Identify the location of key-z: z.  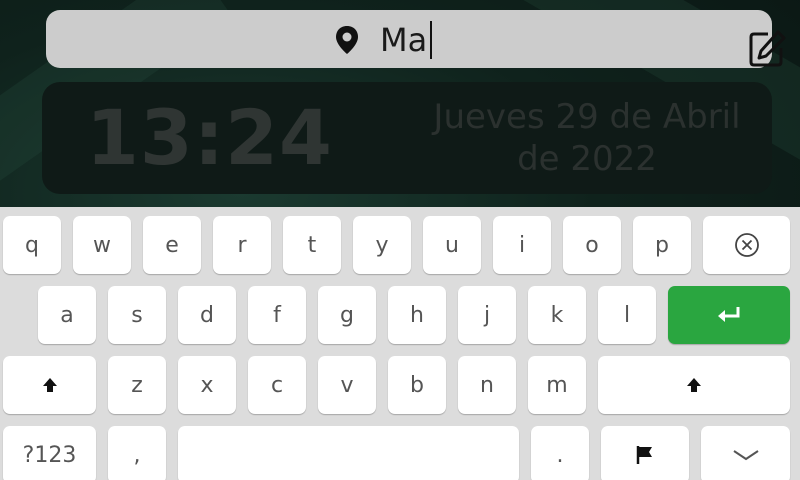
(137, 385).